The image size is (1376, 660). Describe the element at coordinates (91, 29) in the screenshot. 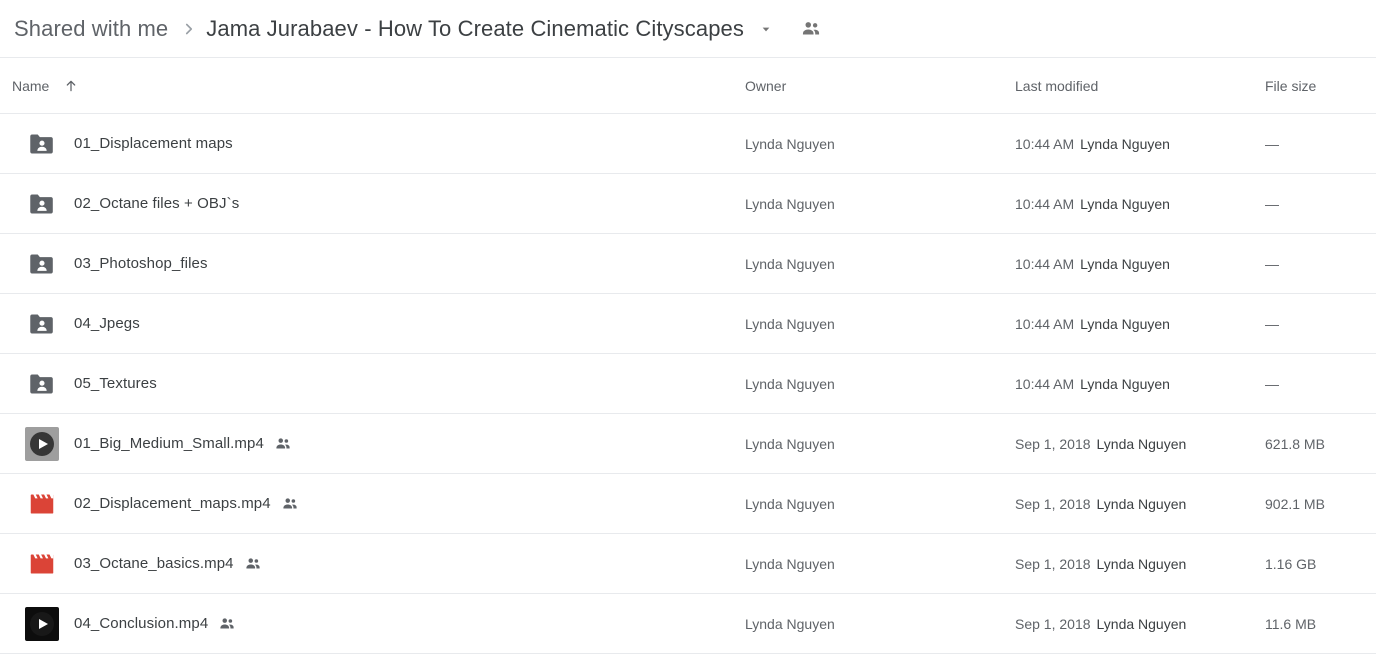

I see `breadcrumb-root-shared-with-me: Shared with me` at that location.